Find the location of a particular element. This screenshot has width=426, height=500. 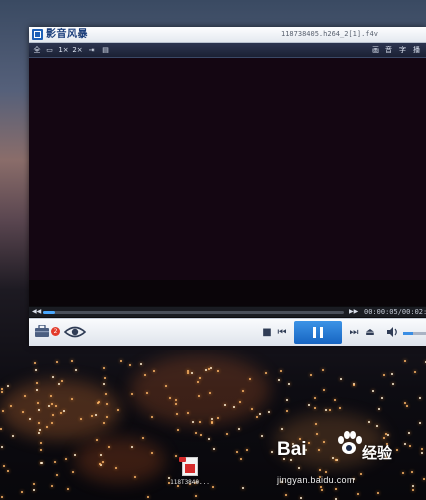

mute-button is located at coordinates (393, 334).